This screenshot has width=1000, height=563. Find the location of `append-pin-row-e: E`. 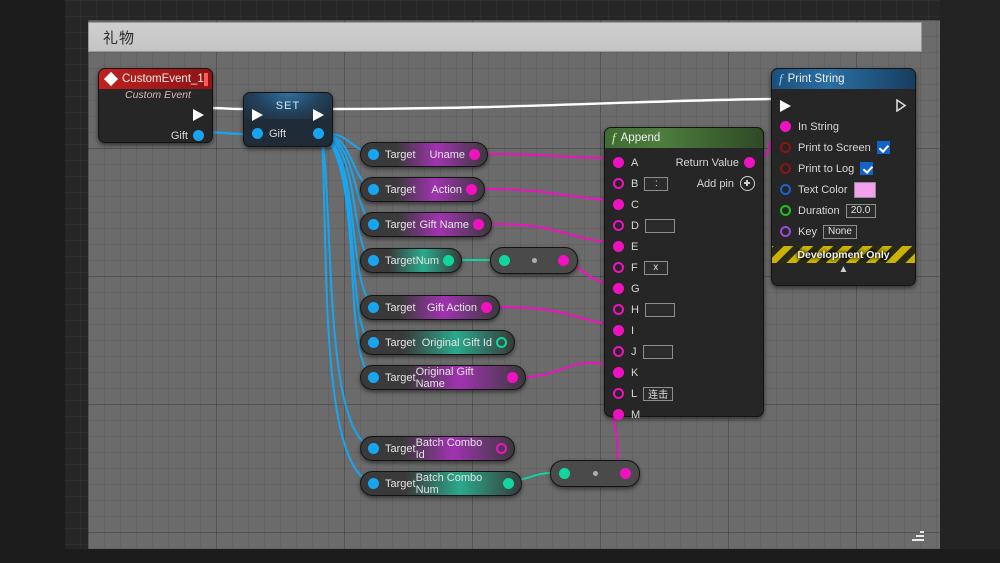

append-pin-row-e: E is located at coordinates (684, 246).